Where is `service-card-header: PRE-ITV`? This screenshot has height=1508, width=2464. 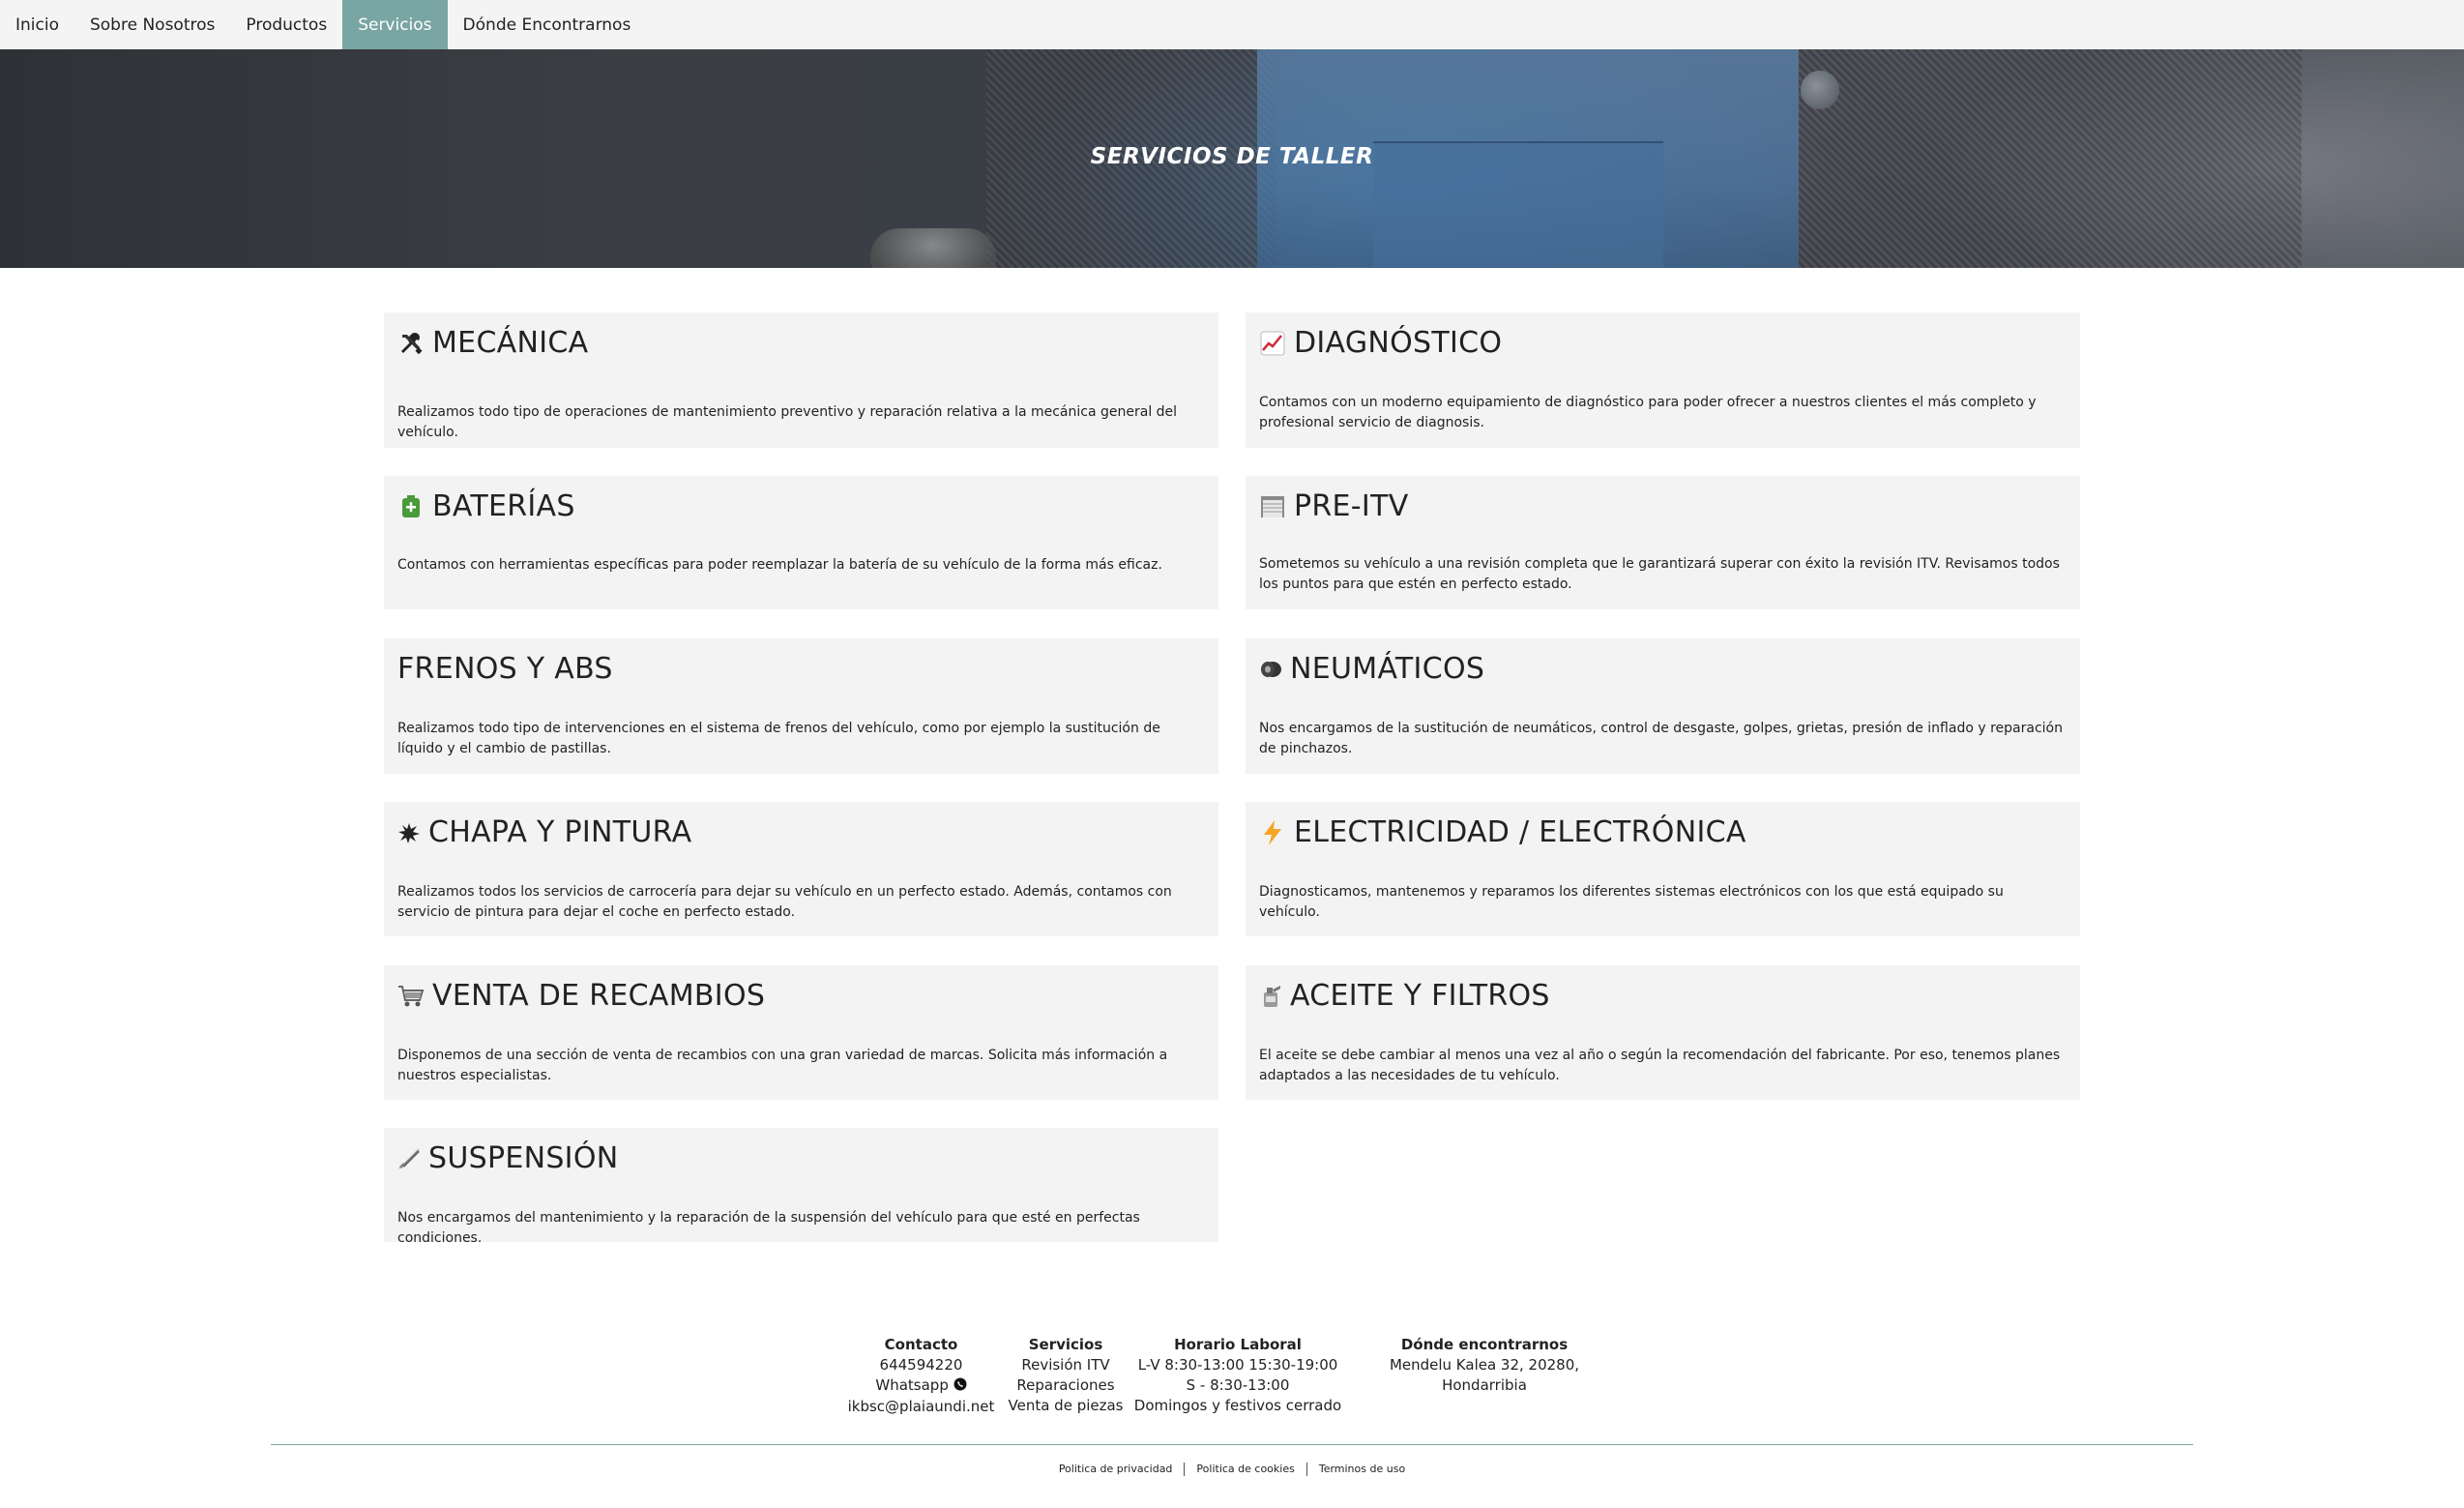 service-card-header: PRE-ITV is located at coordinates (1334, 506).